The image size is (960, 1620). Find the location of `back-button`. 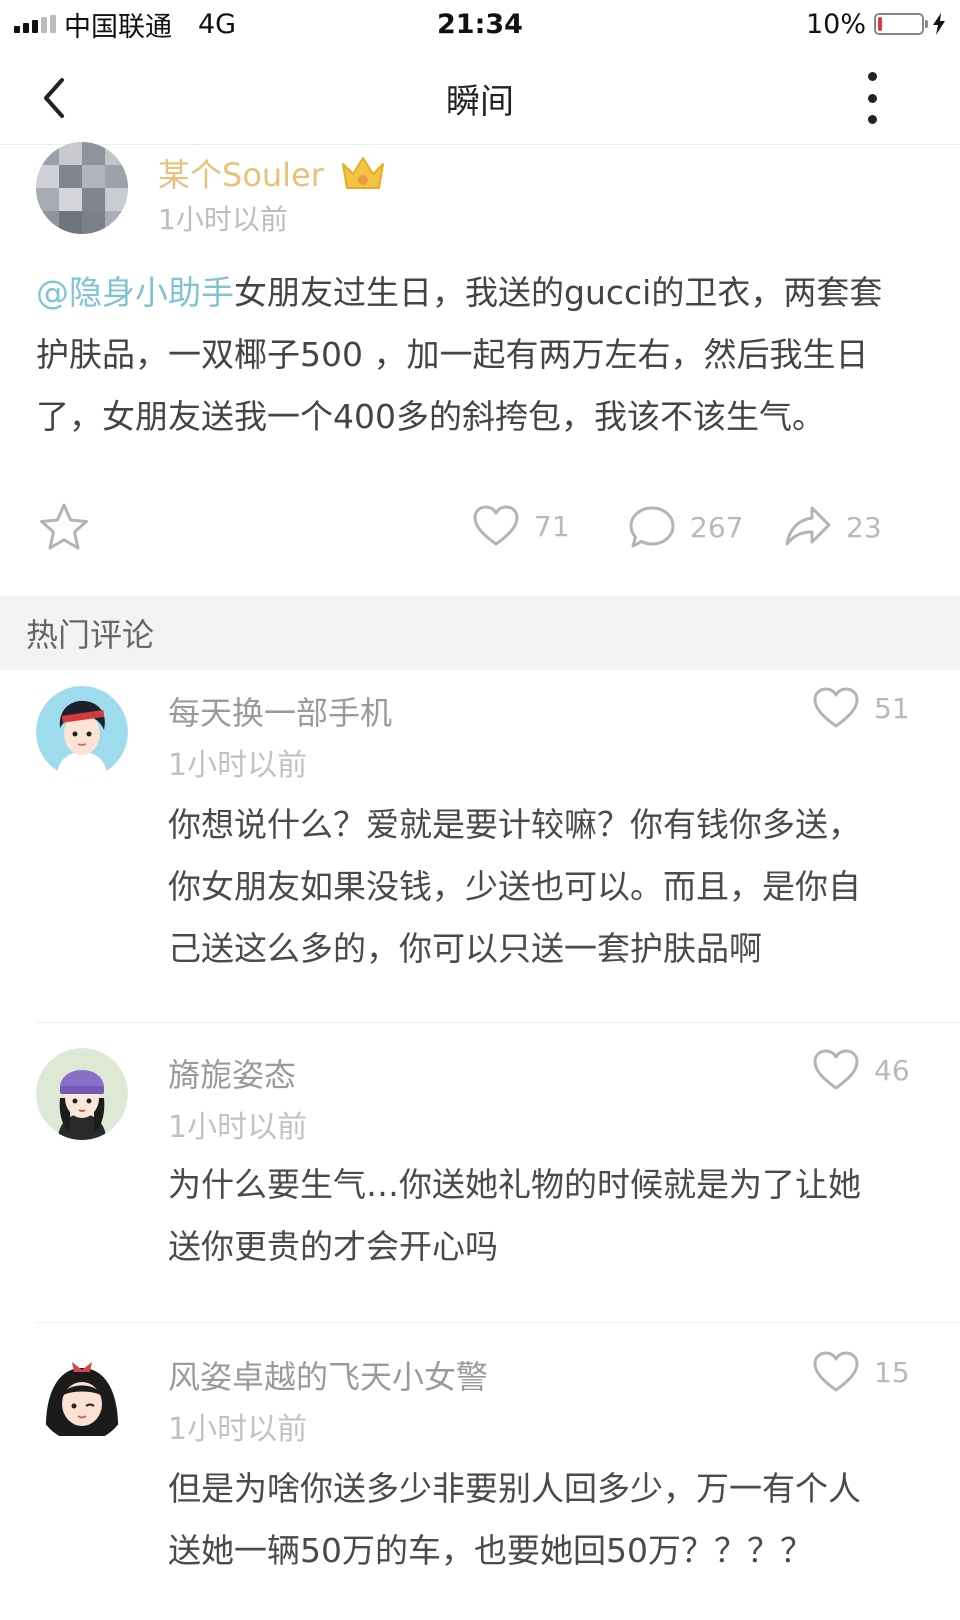

back-button is located at coordinates (56, 98).